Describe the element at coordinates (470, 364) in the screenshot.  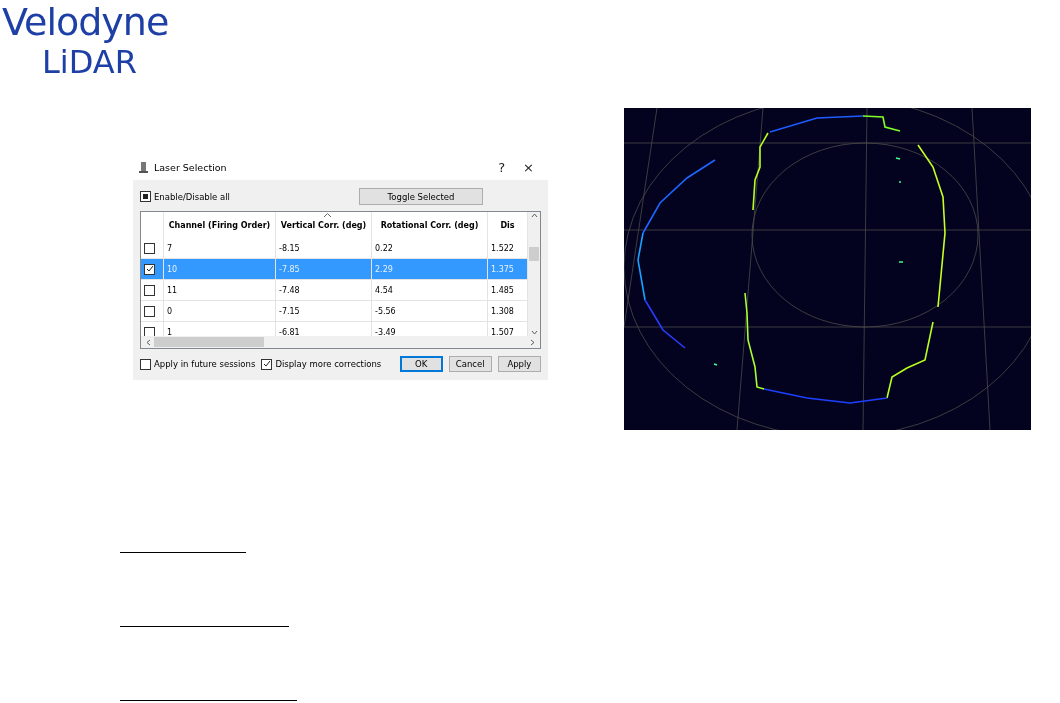
I see `dialog-button: Cancel` at that location.